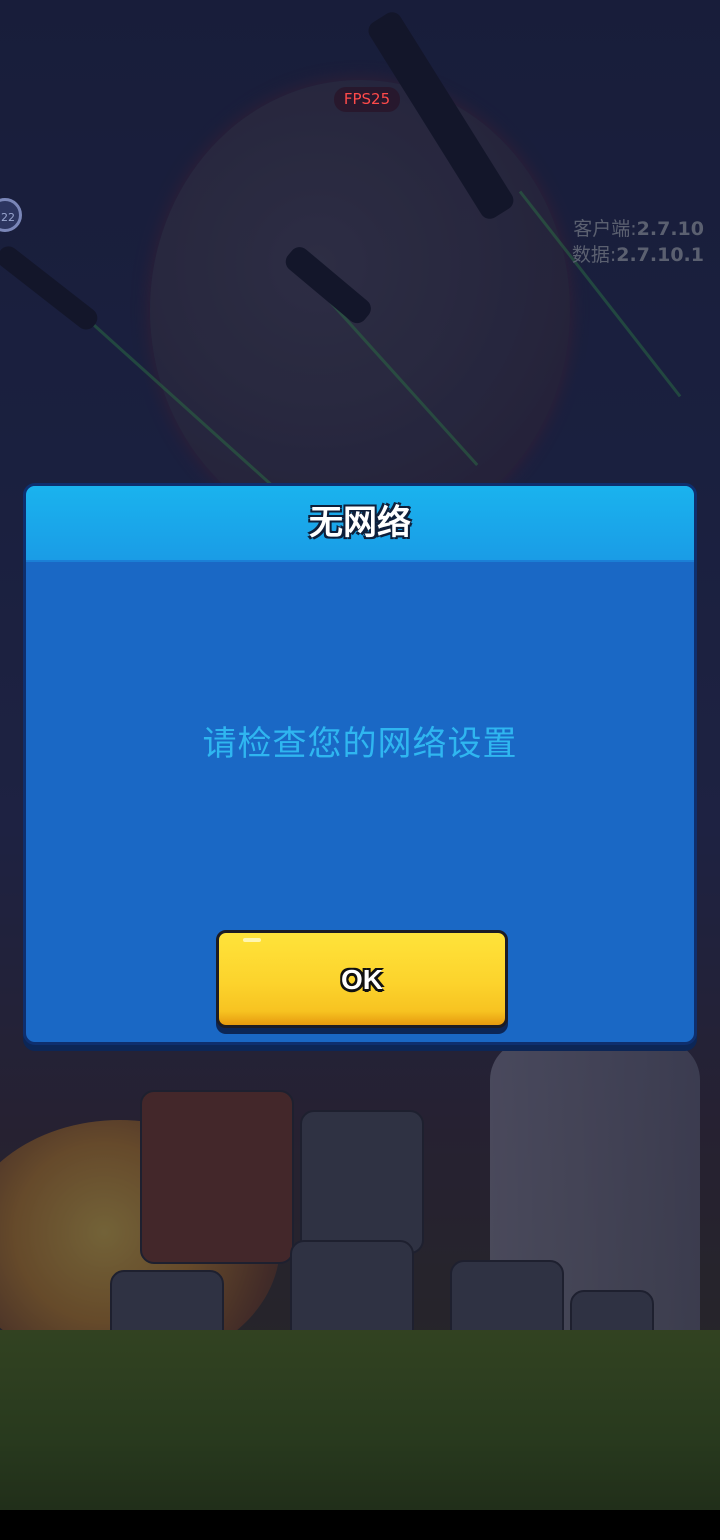 The width and height of the screenshot is (720, 1540). I want to click on data-version-value: 2.7.10.1, so click(660, 255).